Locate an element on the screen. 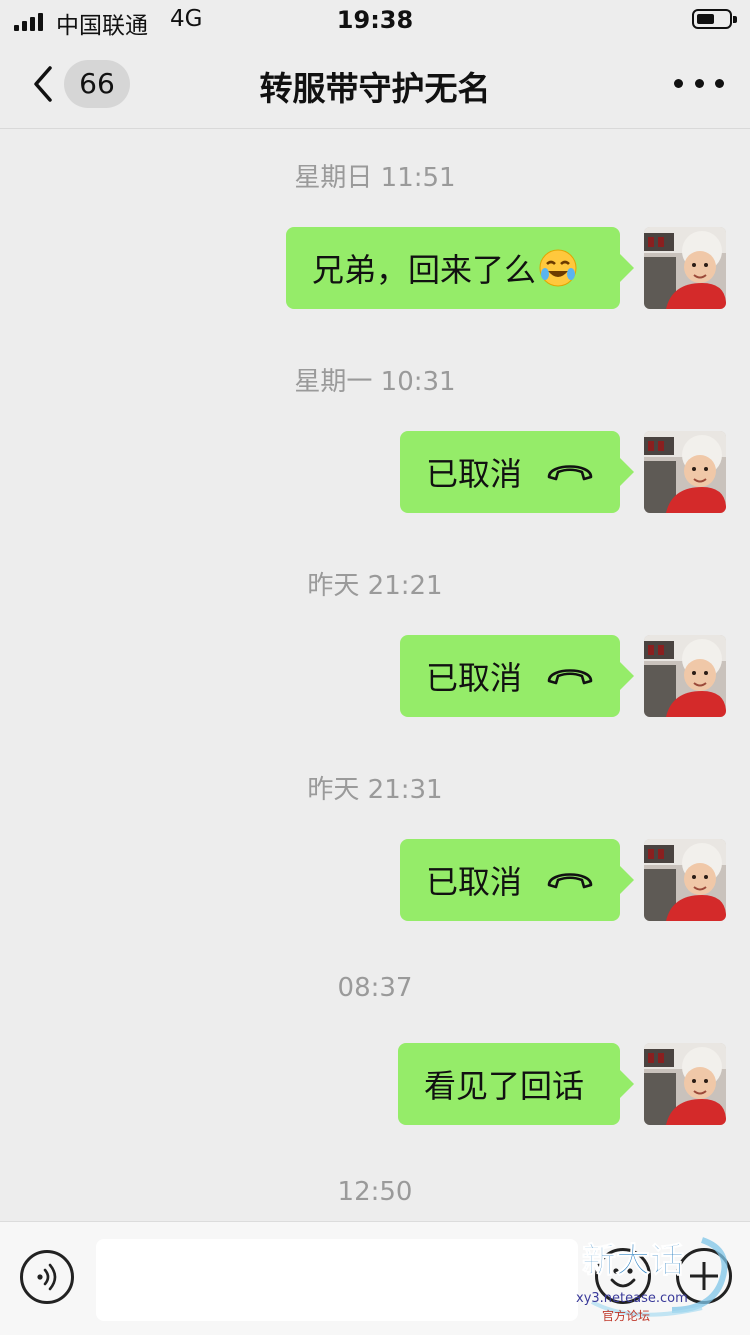 The height and width of the screenshot is (1335, 750). message-timestamp: 昨天 21:21 is located at coordinates (375, 586).